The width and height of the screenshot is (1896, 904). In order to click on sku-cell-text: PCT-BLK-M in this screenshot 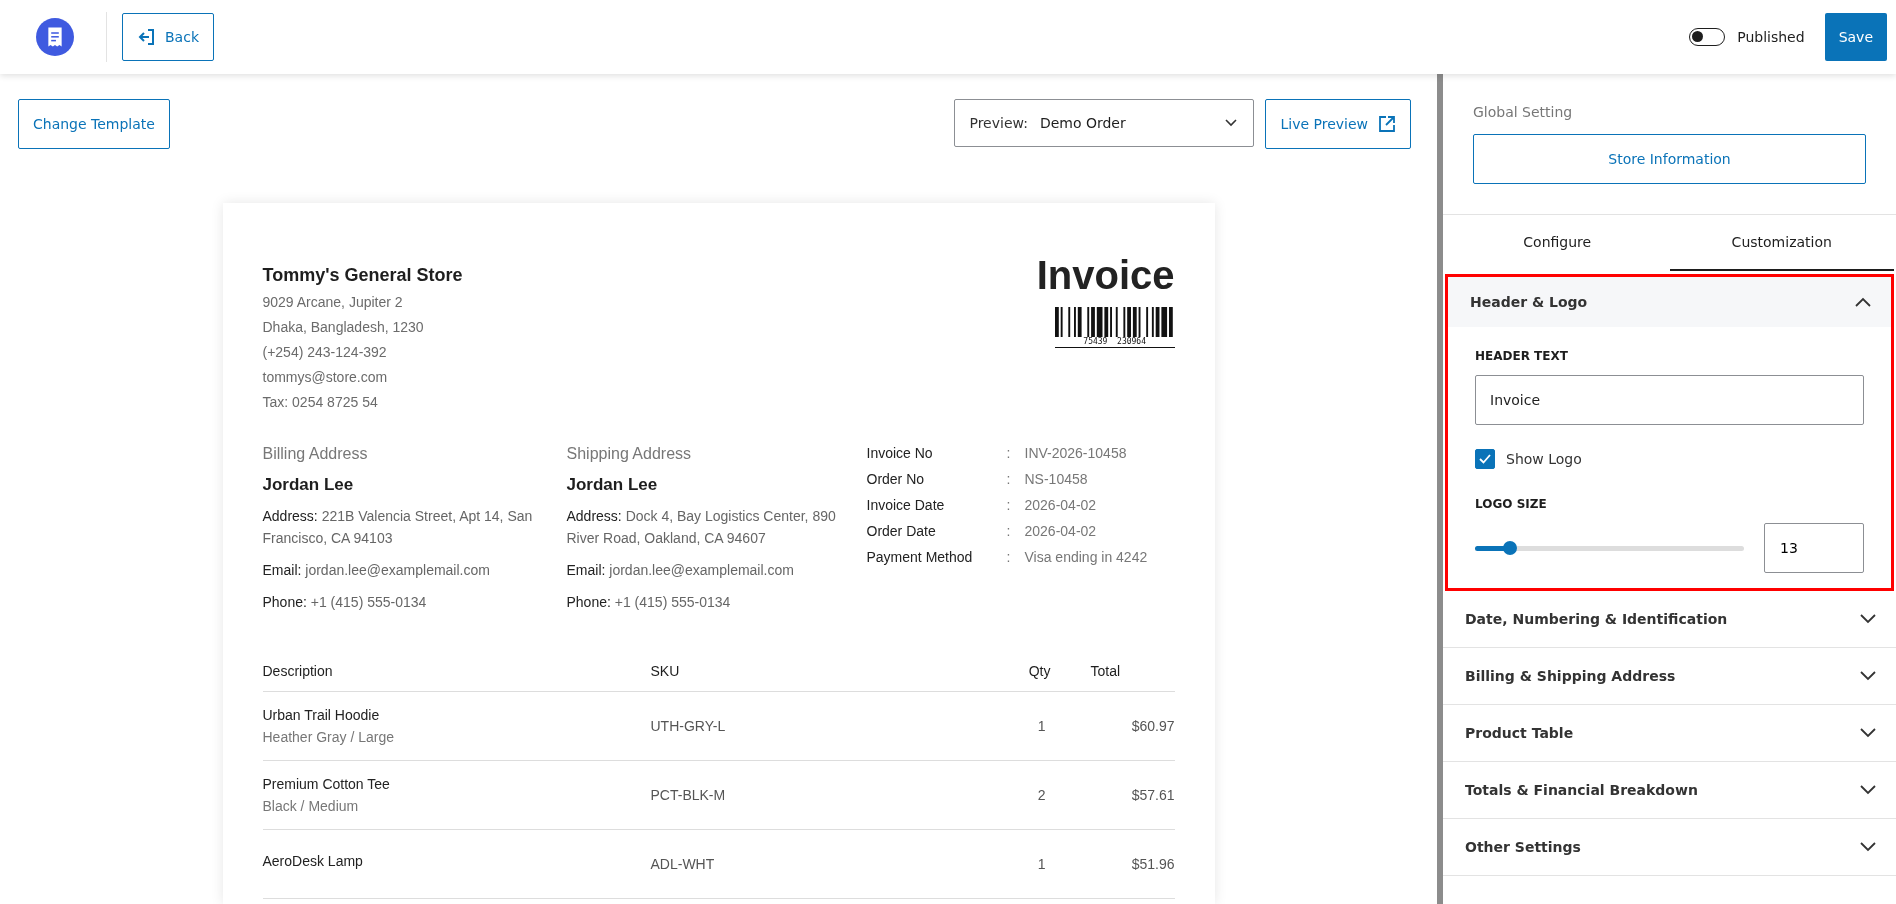, I will do `click(688, 795)`.